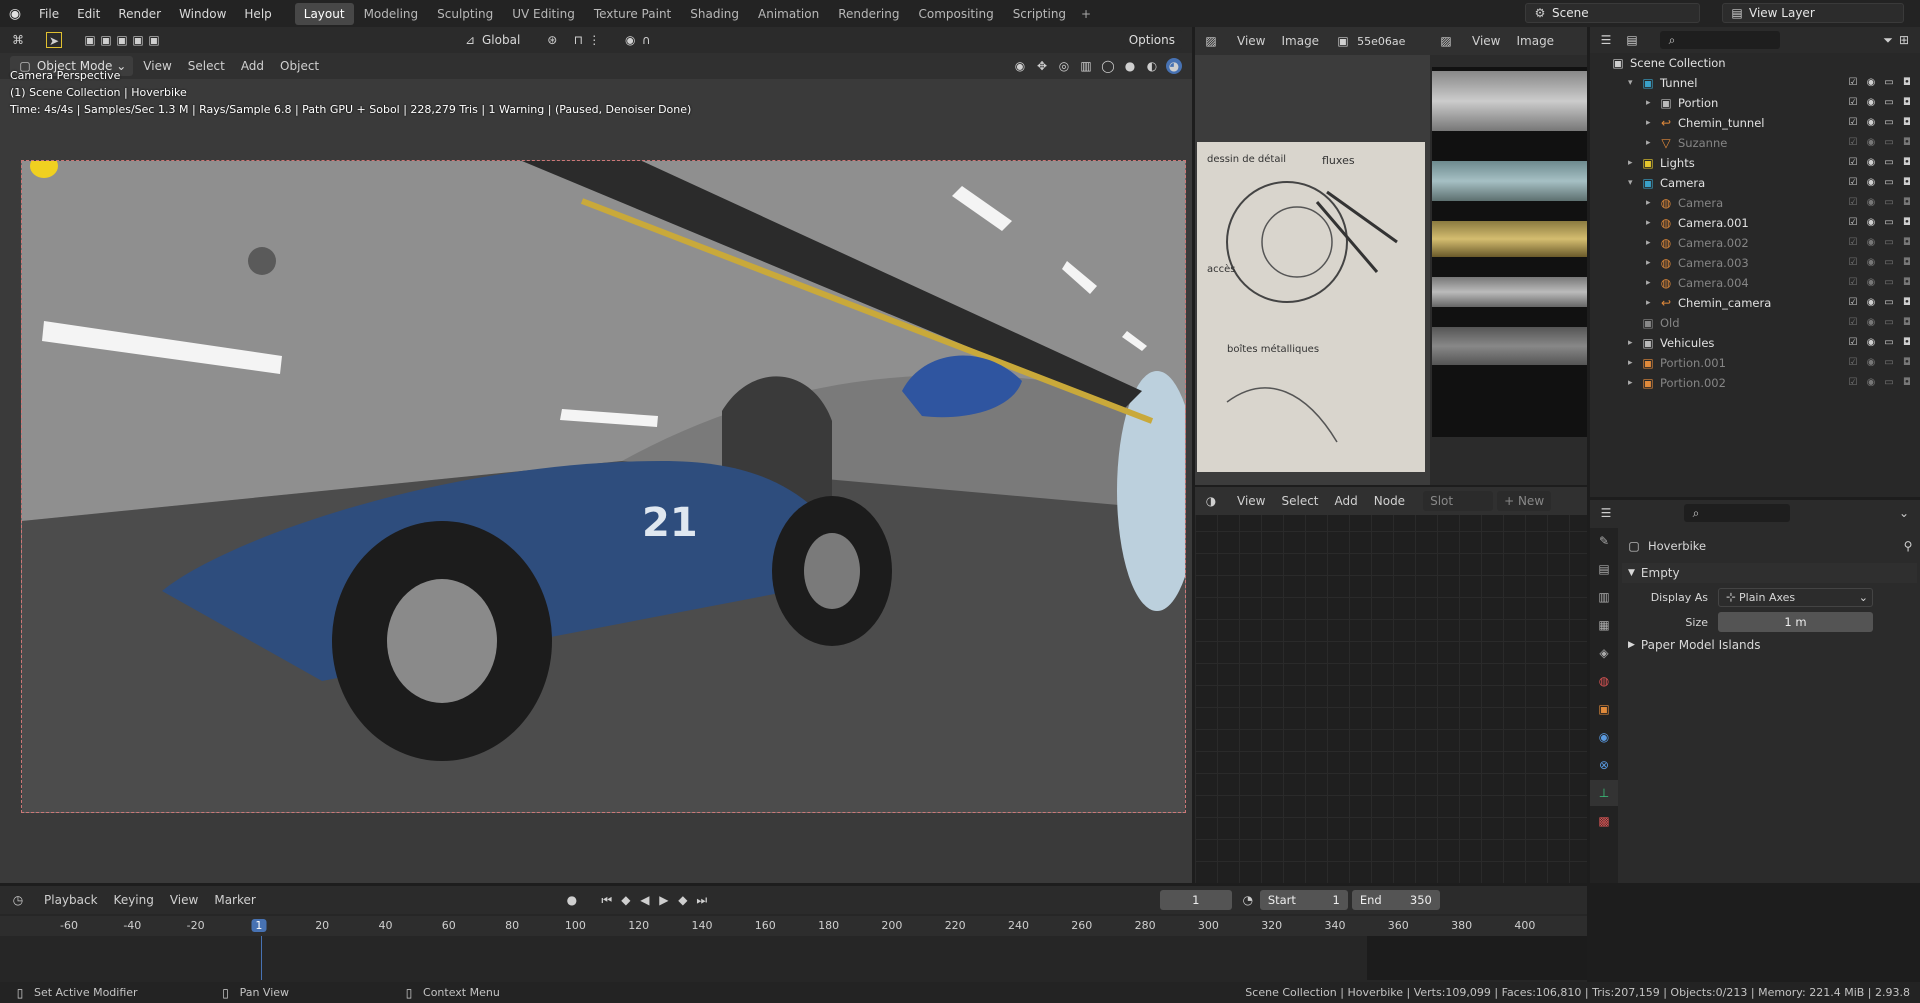 The image size is (1920, 1003). Describe the element at coordinates (1769, 573) in the screenshot. I see `empty-panel-header: ▼ Empty` at that location.